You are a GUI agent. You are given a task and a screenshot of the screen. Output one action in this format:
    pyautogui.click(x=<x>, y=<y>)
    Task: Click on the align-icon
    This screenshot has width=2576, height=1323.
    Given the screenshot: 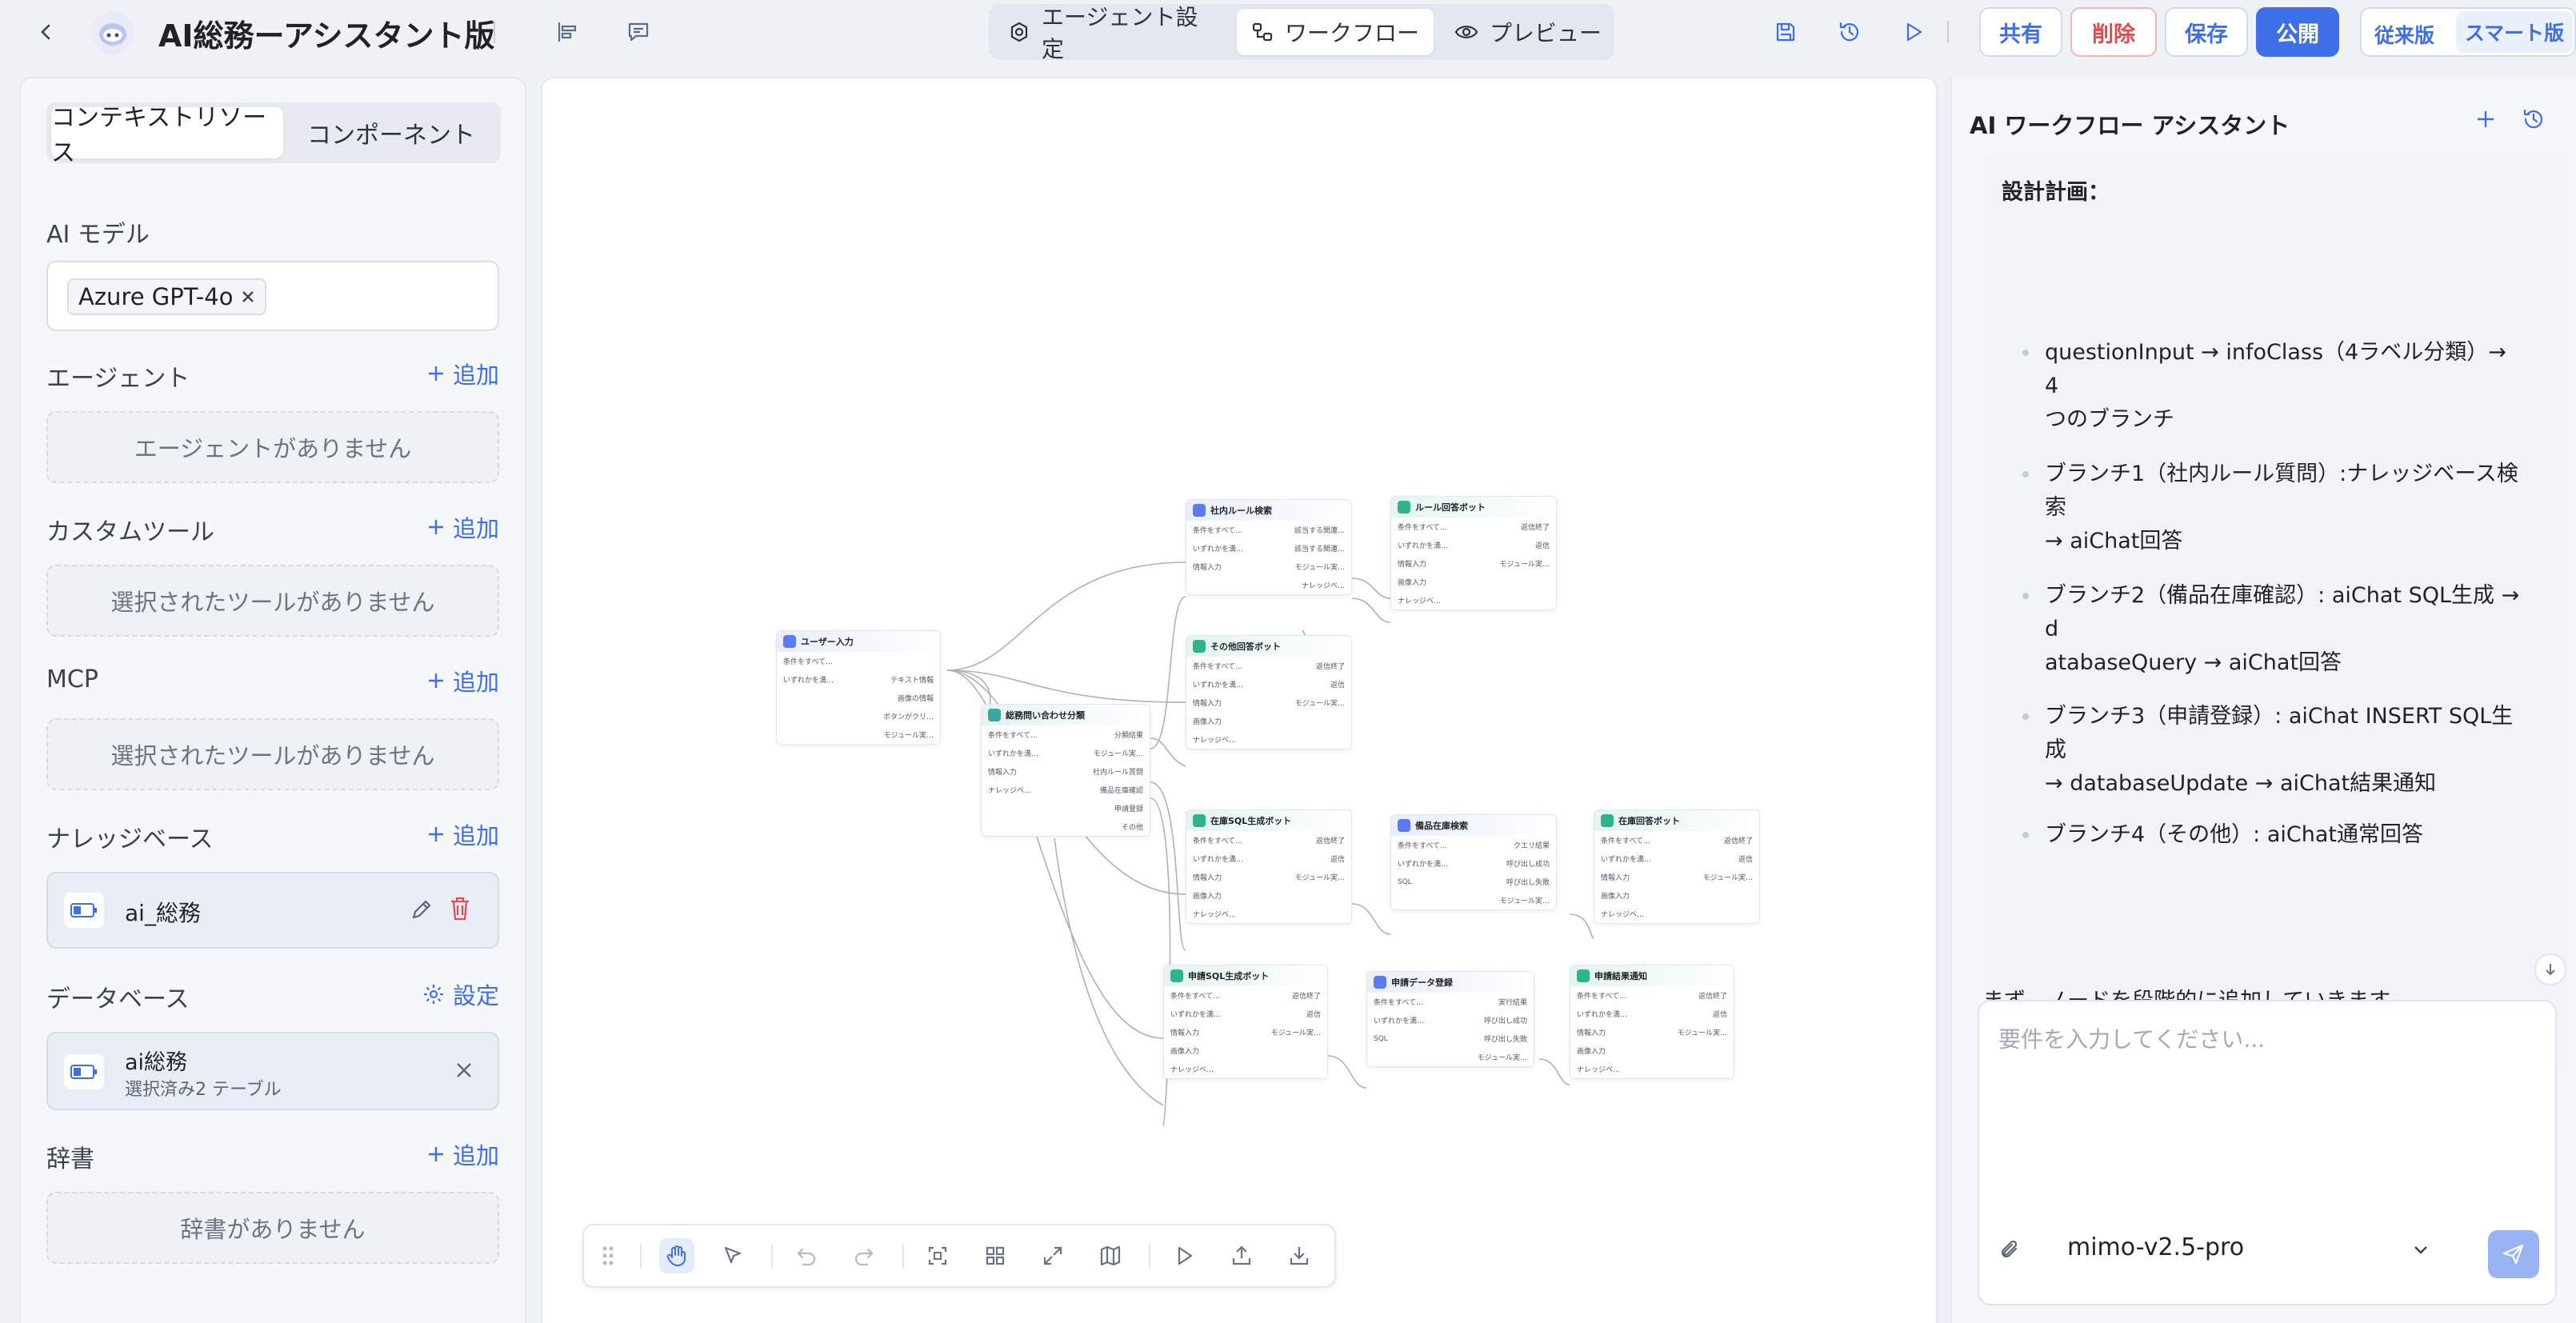 What is the action you would take?
    pyautogui.click(x=568, y=32)
    